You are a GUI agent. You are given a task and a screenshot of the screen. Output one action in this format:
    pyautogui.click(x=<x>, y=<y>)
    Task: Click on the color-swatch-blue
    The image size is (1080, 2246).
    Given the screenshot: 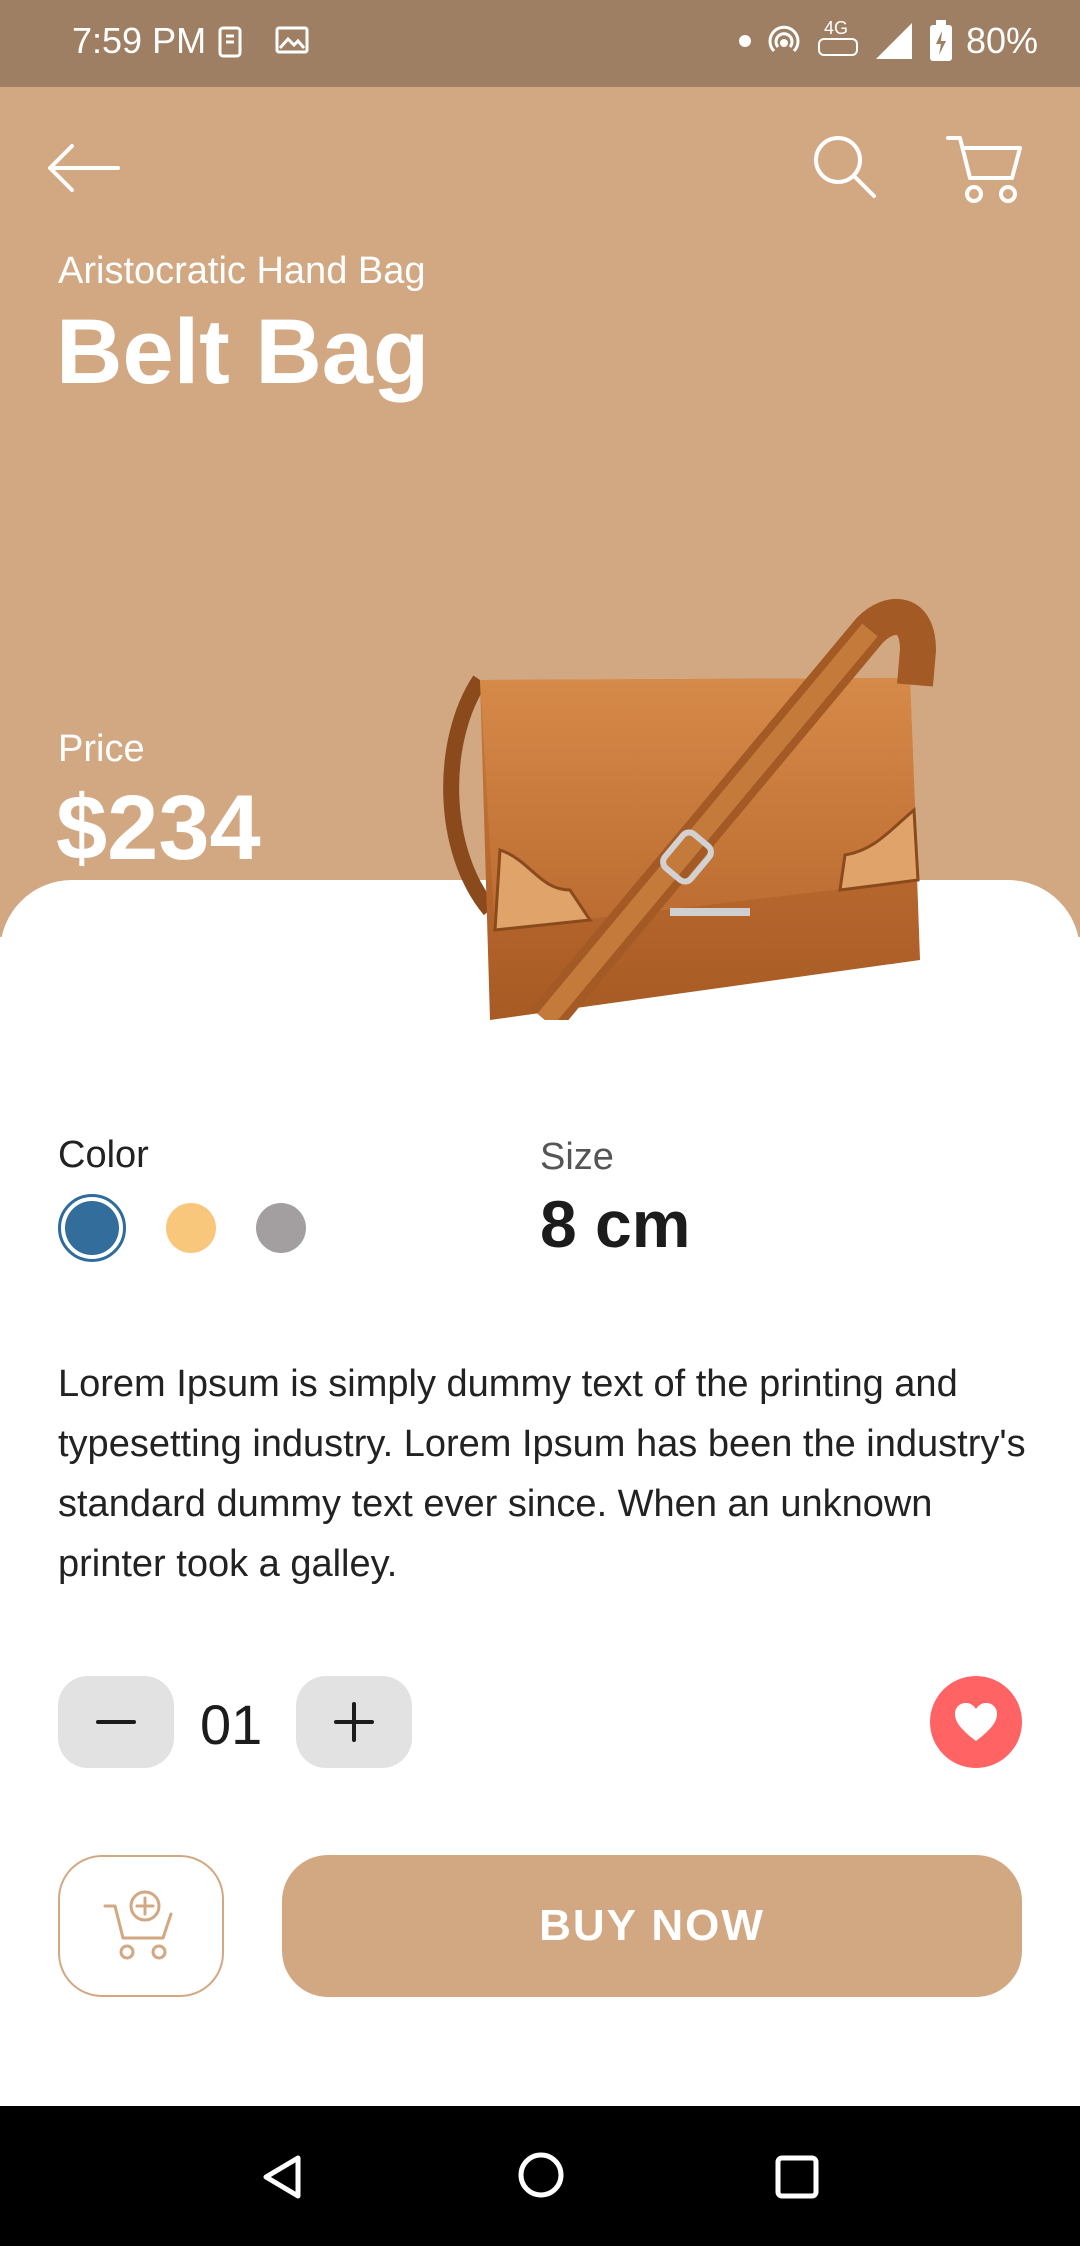 What is the action you would take?
    pyautogui.click(x=92, y=1228)
    